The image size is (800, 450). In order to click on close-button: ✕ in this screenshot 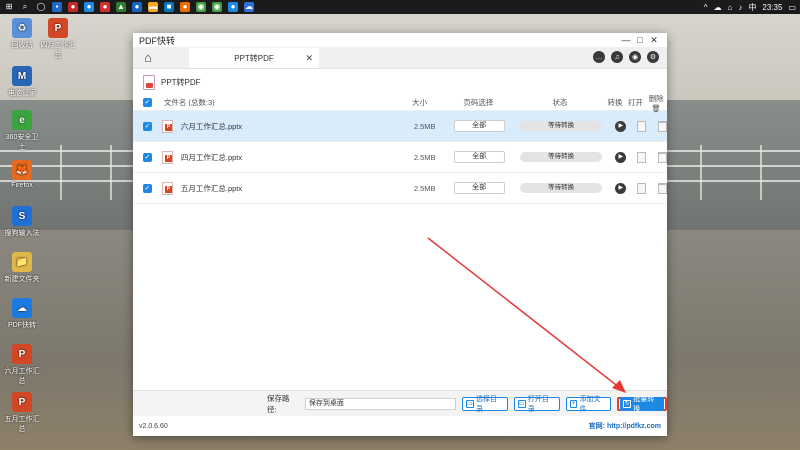, I will do `click(654, 40)`.